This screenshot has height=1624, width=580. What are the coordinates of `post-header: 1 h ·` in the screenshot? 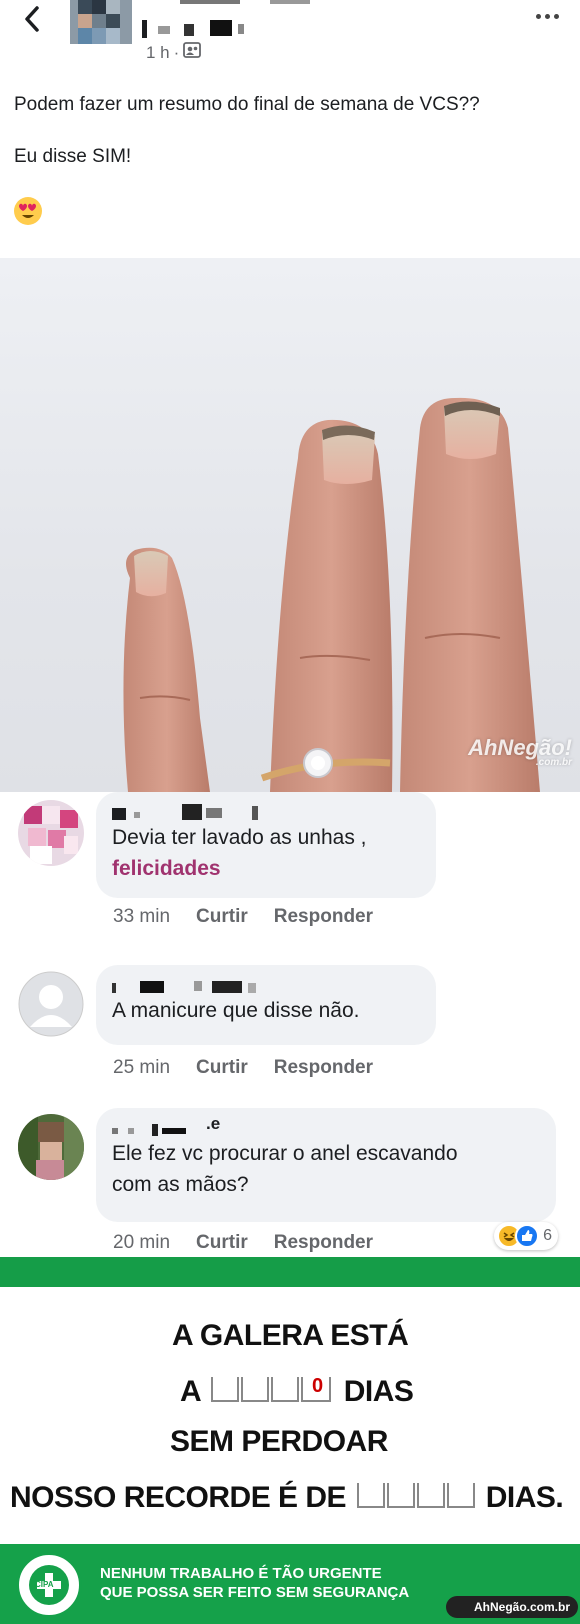 It's located at (290, 35).